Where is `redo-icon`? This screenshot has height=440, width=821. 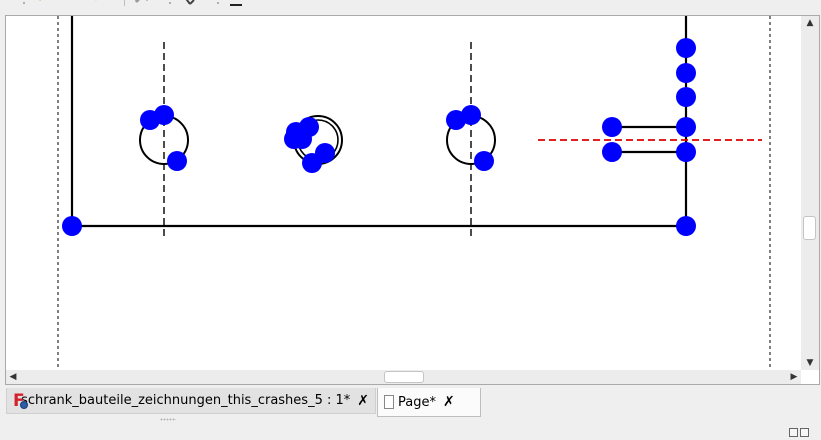 redo-icon is located at coordinates (92, 3).